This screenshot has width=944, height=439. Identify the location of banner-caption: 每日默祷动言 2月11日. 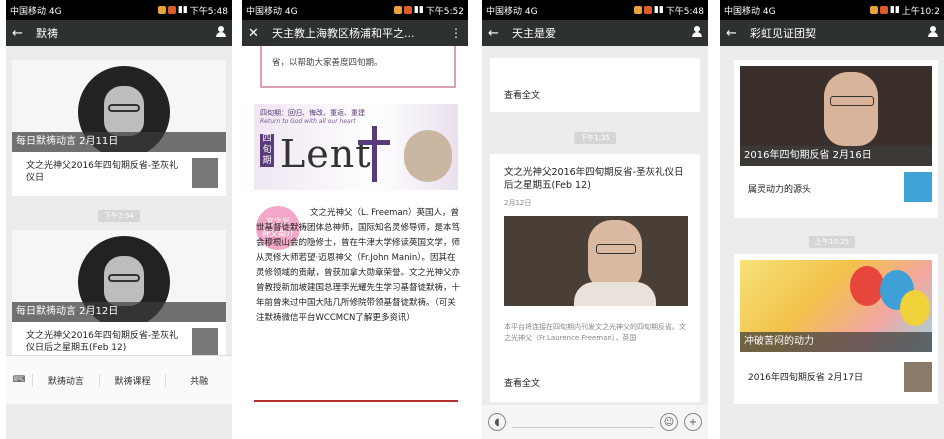
(119, 142).